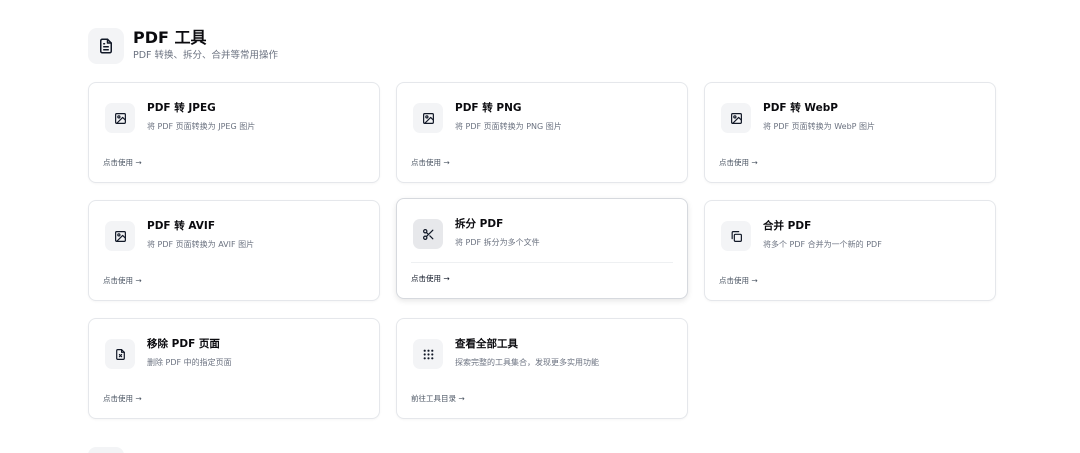 Image resolution: width=1080 pixels, height=453 pixels. Describe the element at coordinates (201, 244) in the screenshot. I see `card-description: 将 PDF 页面转换为 AVIF 图片` at that location.